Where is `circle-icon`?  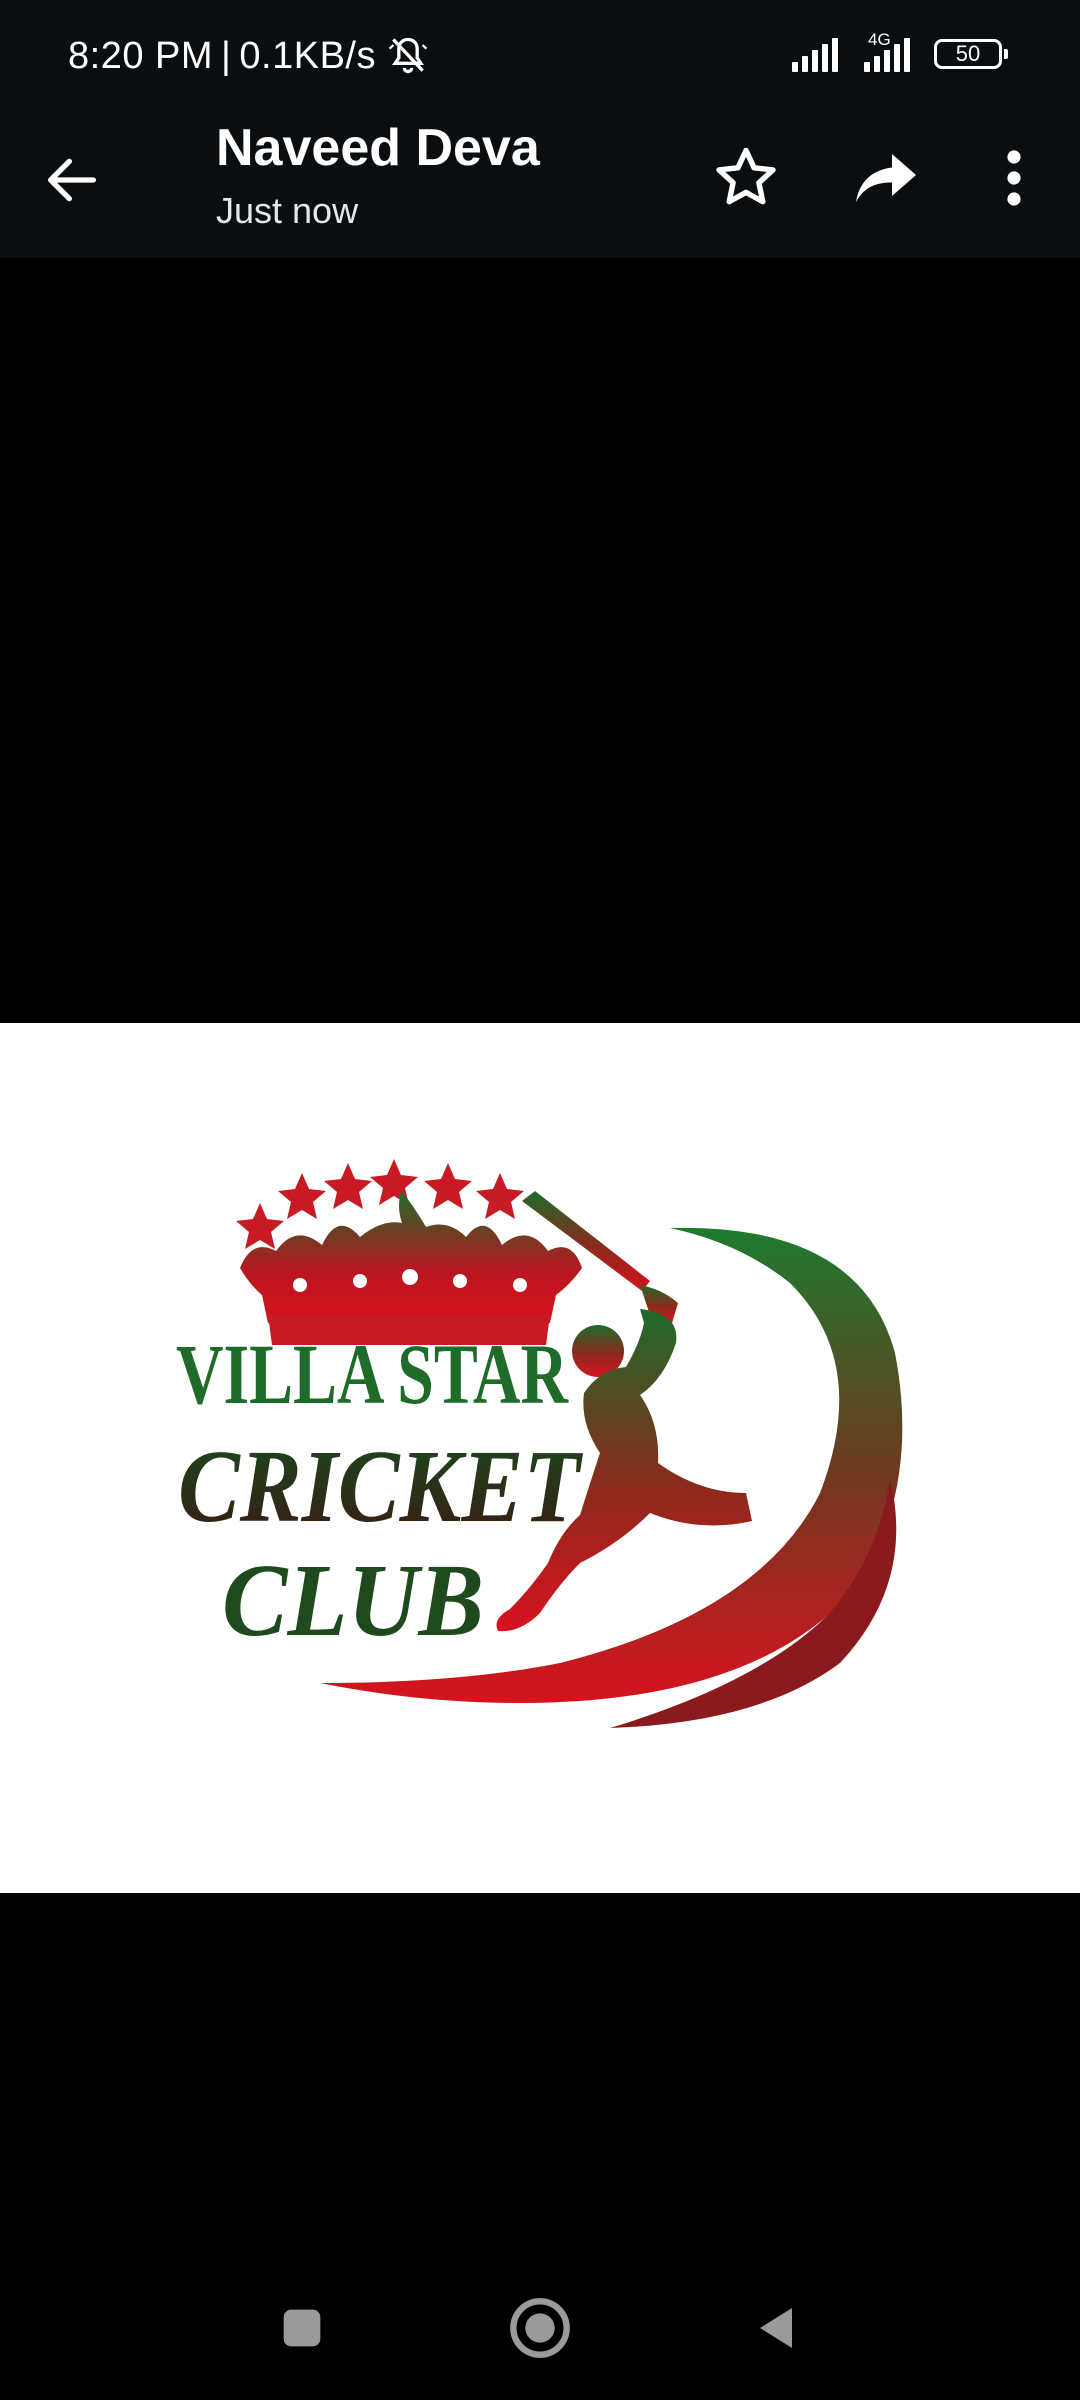
circle-icon is located at coordinates (540, 2328).